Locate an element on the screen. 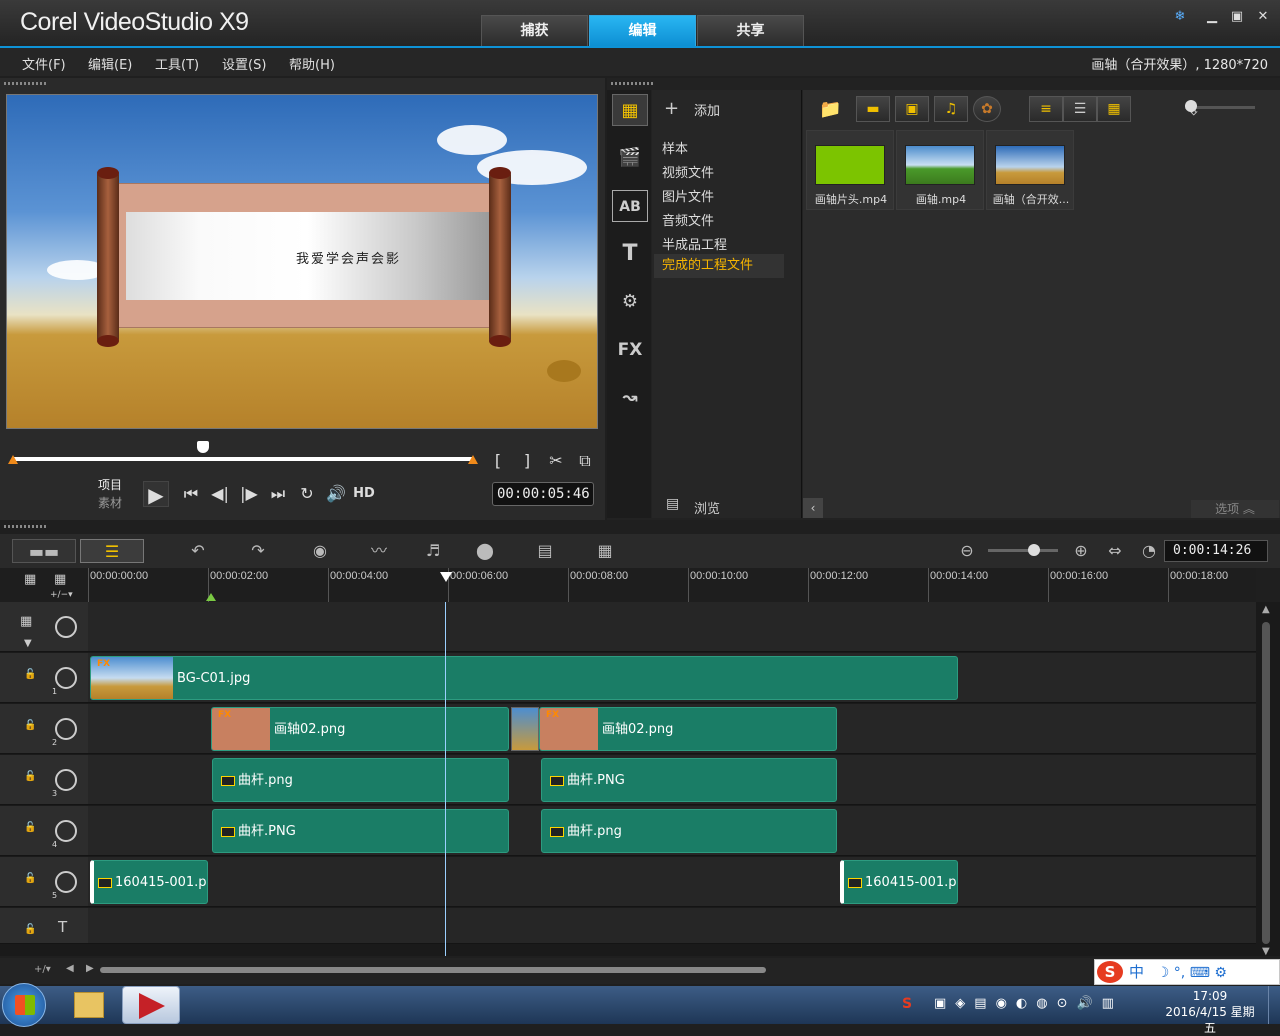  zoom-out-icon: ⊖ is located at coordinates (967, 551).